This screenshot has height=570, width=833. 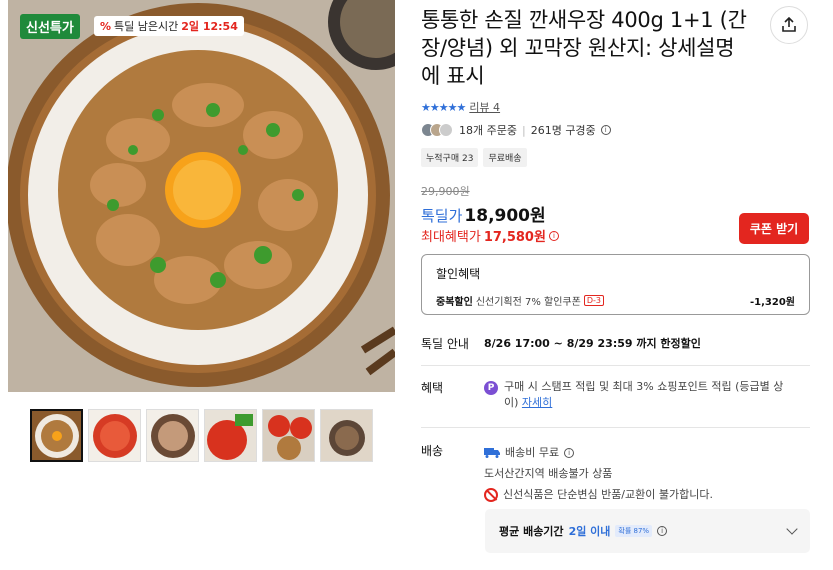 I want to click on product-tags: 누적구매 23 무료배송, so click(x=474, y=157).